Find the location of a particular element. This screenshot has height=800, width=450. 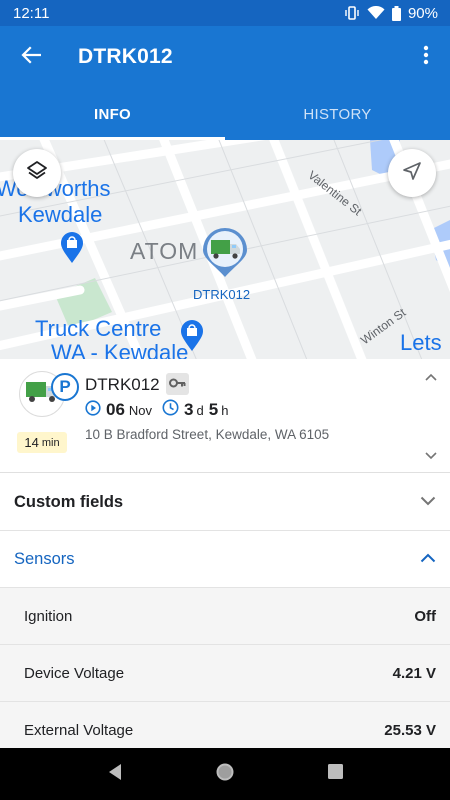

map-layers-button is located at coordinates (37, 173).